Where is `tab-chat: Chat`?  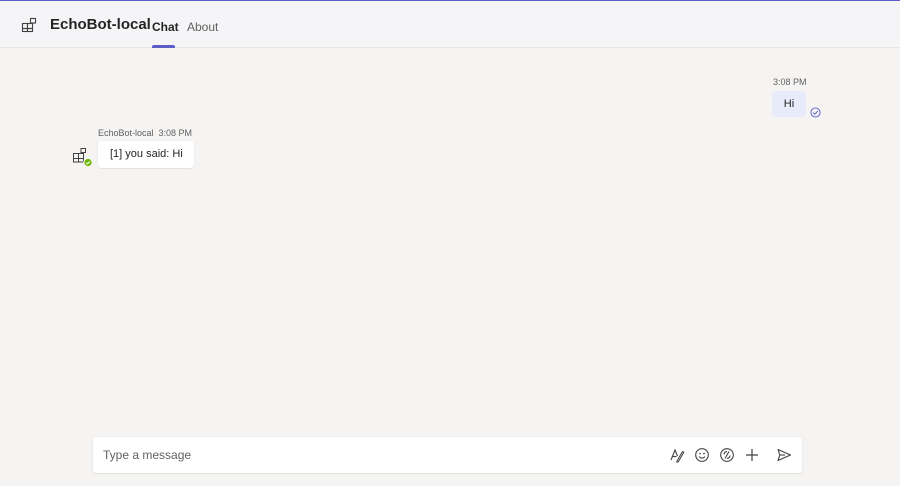
tab-chat: Chat is located at coordinates (165, 27).